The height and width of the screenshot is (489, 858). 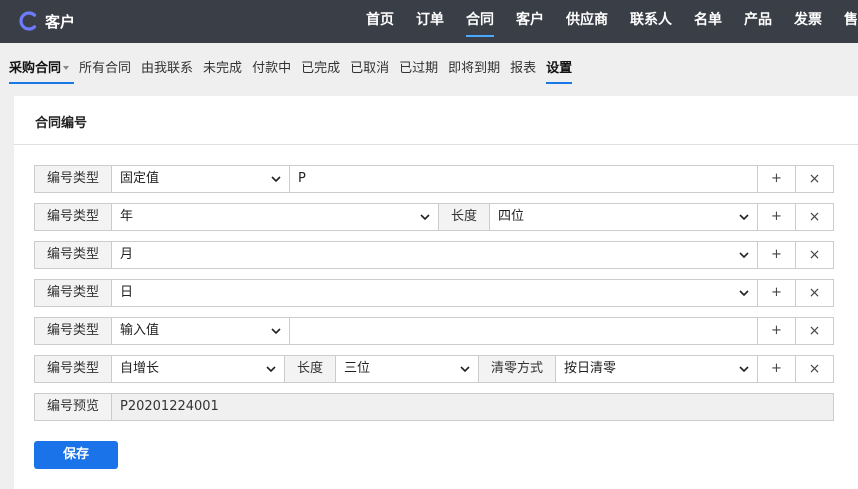 I want to click on nav-orders: 订单, so click(x=430, y=21).